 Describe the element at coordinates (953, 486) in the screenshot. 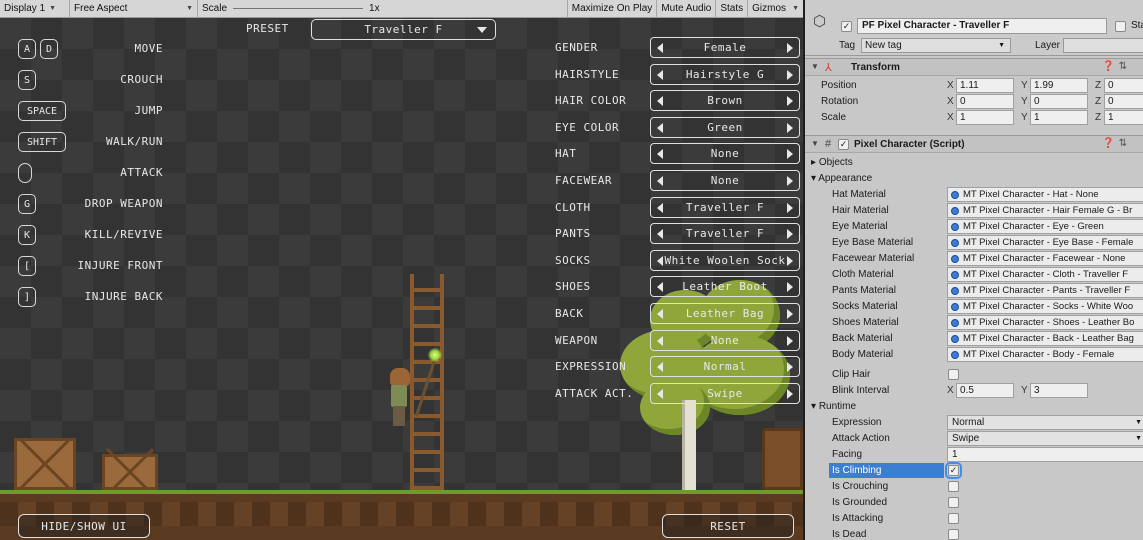

I see `is-crouching-checkbox` at that location.